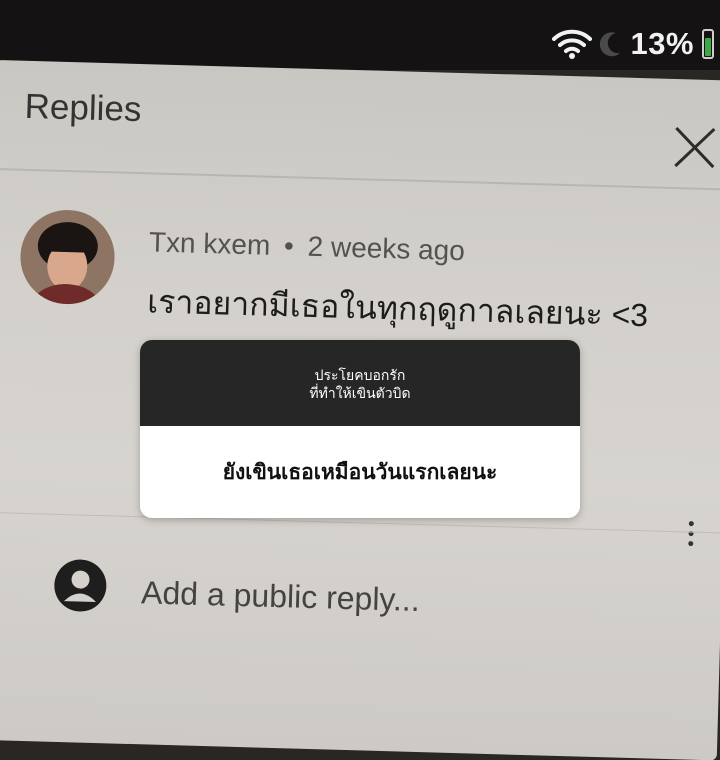 This screenshot has height=760, width=720. Describe the element at coordinates (694, 150) in the screenshot. I see `close-icon` at that location.